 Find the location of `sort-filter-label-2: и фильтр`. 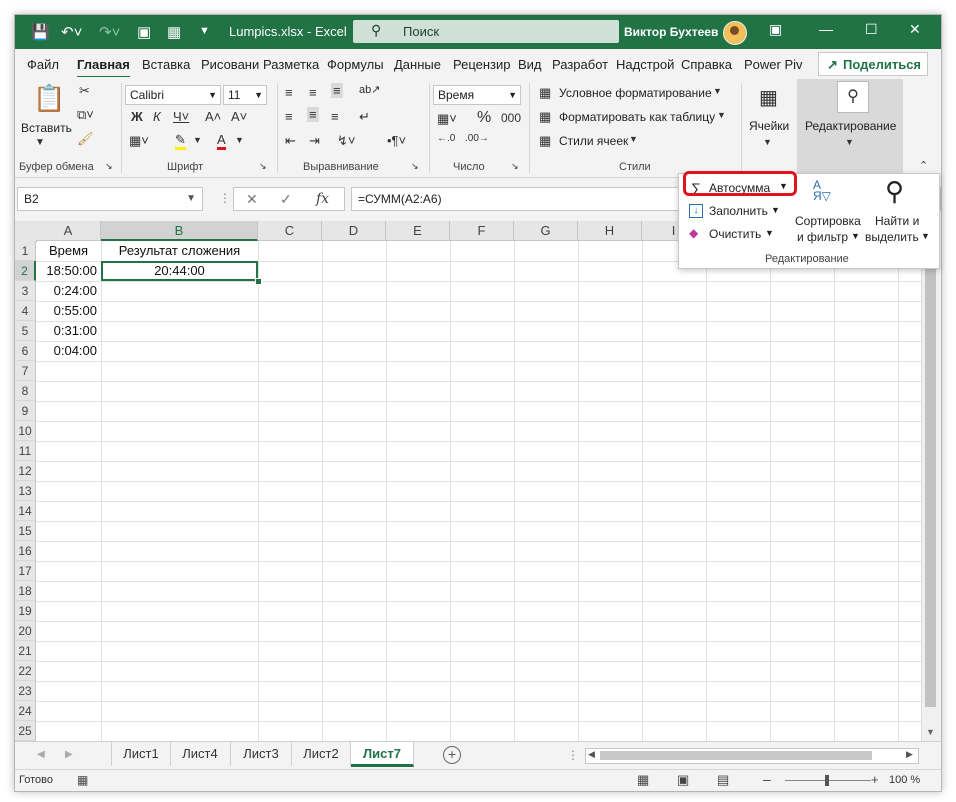

sort-filter-label-2: и фильтр is located at coordinates (822, 237).